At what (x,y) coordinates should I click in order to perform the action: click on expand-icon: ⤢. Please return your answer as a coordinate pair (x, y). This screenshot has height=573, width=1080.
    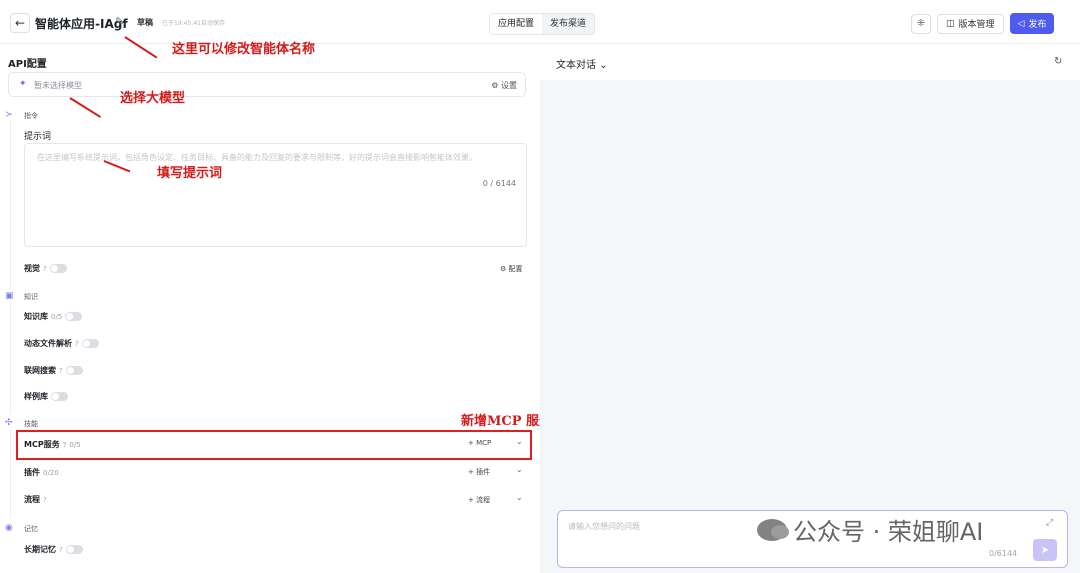
    Looking at the image, I should click on (1049, 523).